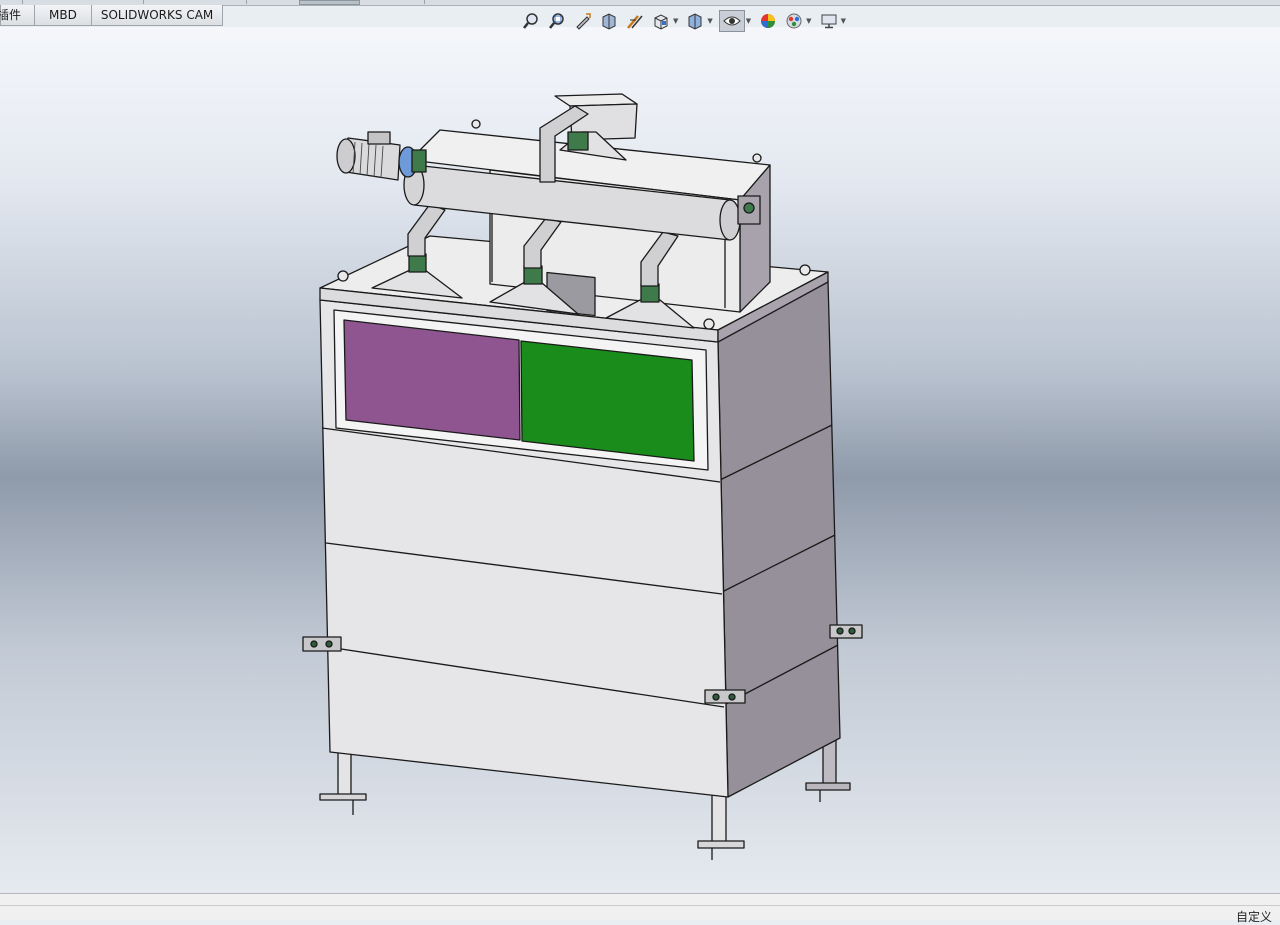 Image resolution: width=1280 pixels, height=925 pixels. Describe the element at coordinates (322, 644) in the screenshot. I see `clamp-left` at that location.